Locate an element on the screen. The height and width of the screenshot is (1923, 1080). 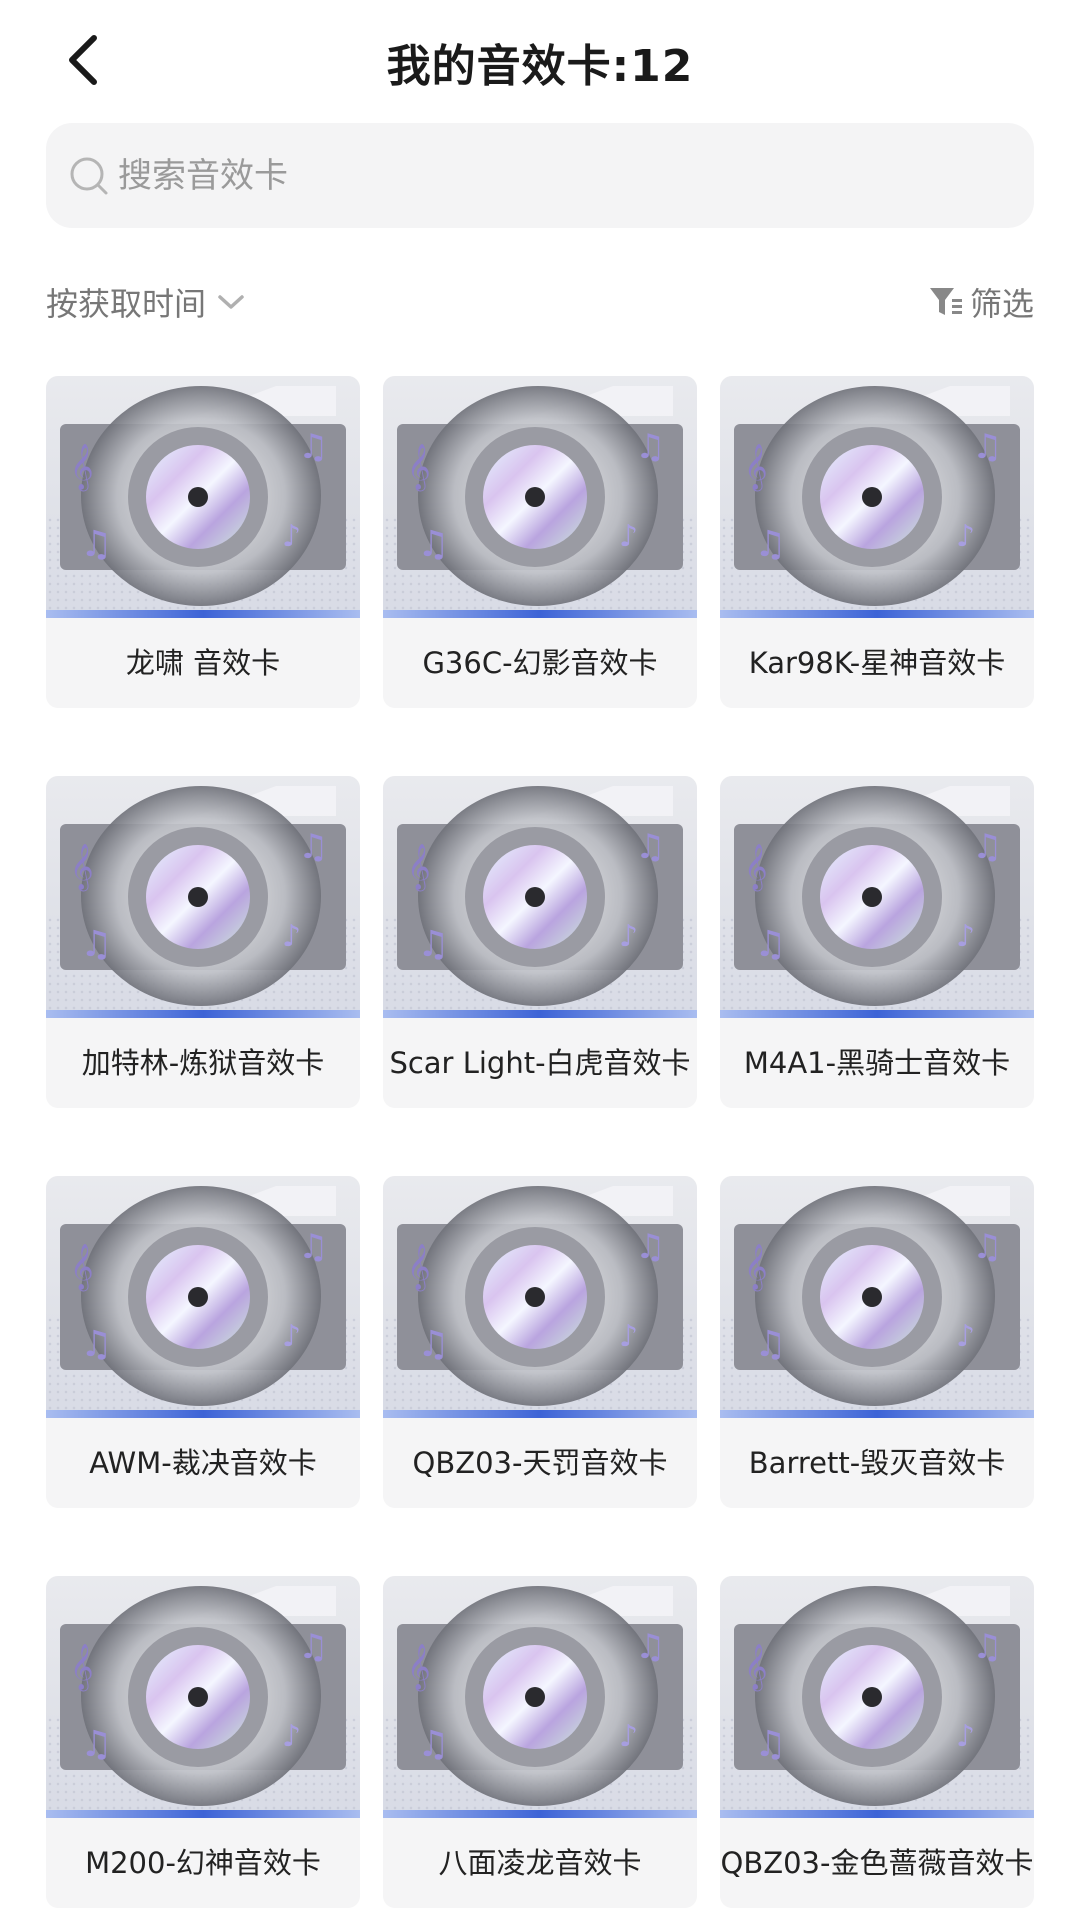
search-icon is located at coordinates (89, 176).